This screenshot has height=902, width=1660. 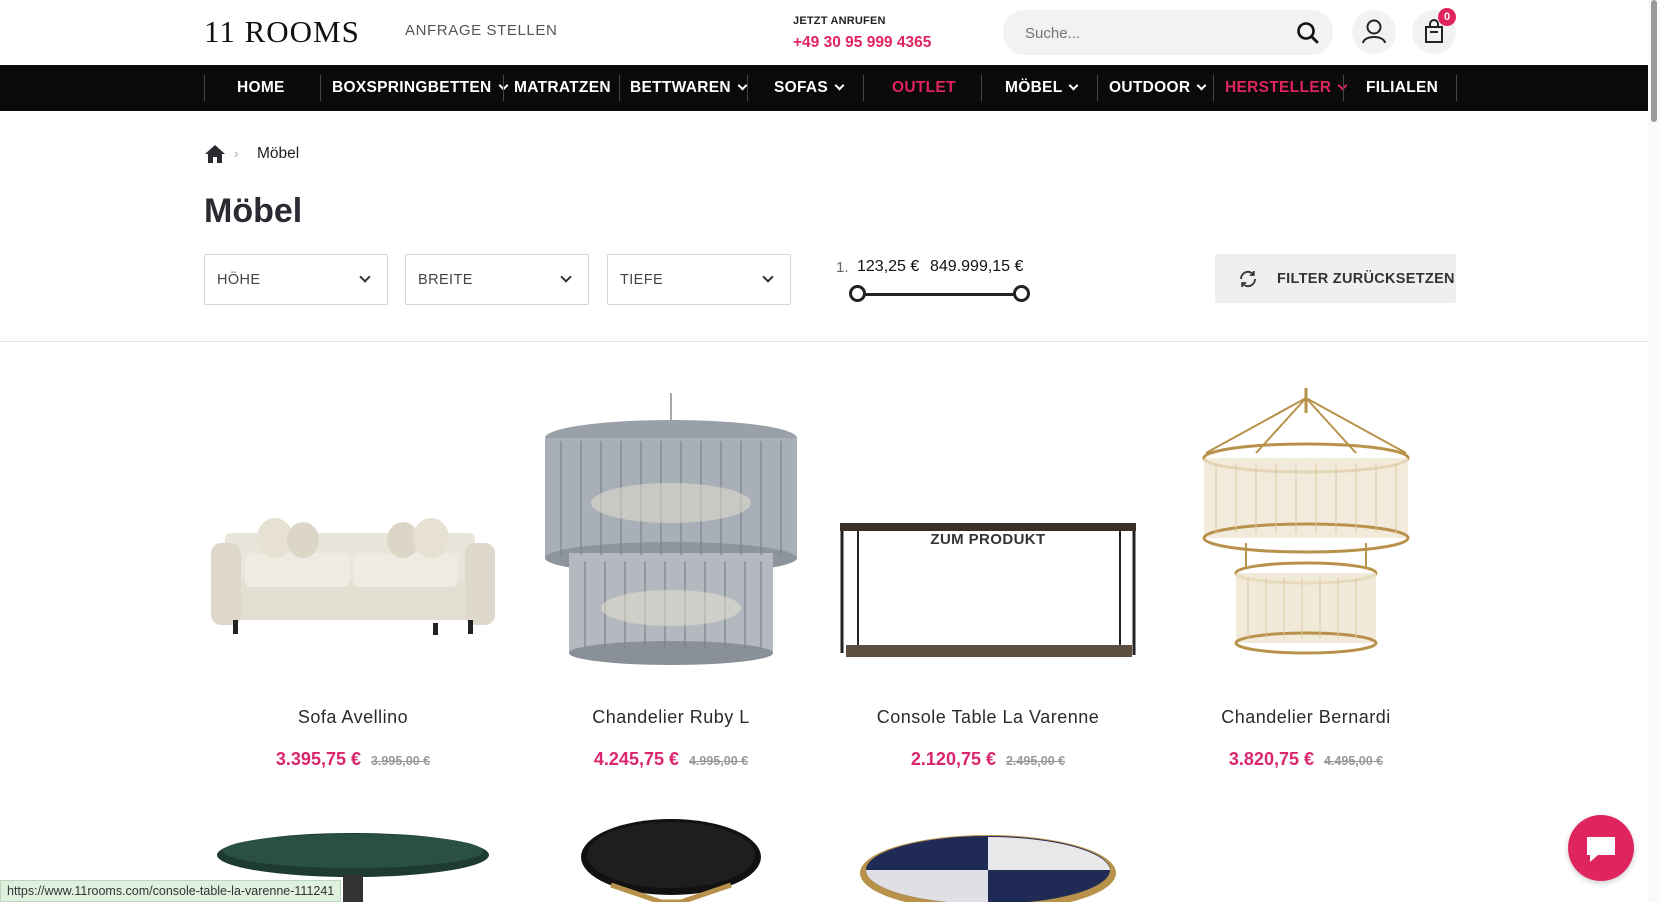 I want to click on scrollbar-thumb, so click(x=1654, y=61).